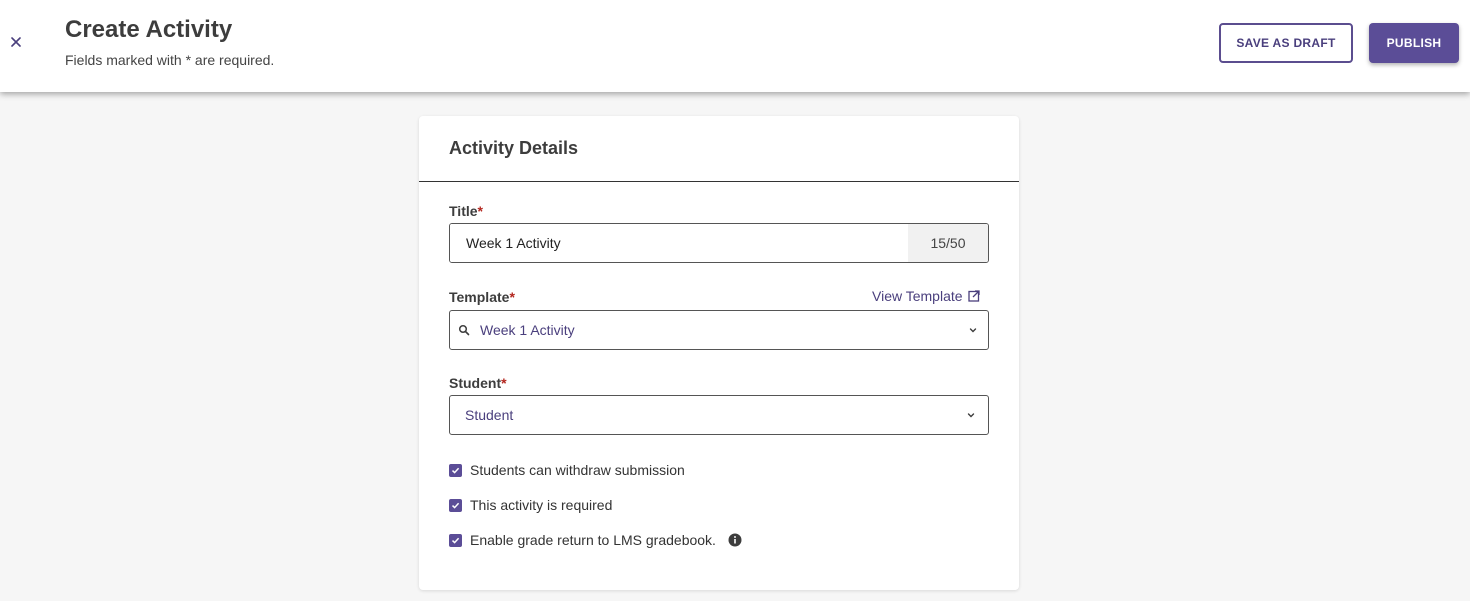  Describe the element at coordinates (719, 330) in the screenshot. I see `template-select: Week 1 Activity` at that location.